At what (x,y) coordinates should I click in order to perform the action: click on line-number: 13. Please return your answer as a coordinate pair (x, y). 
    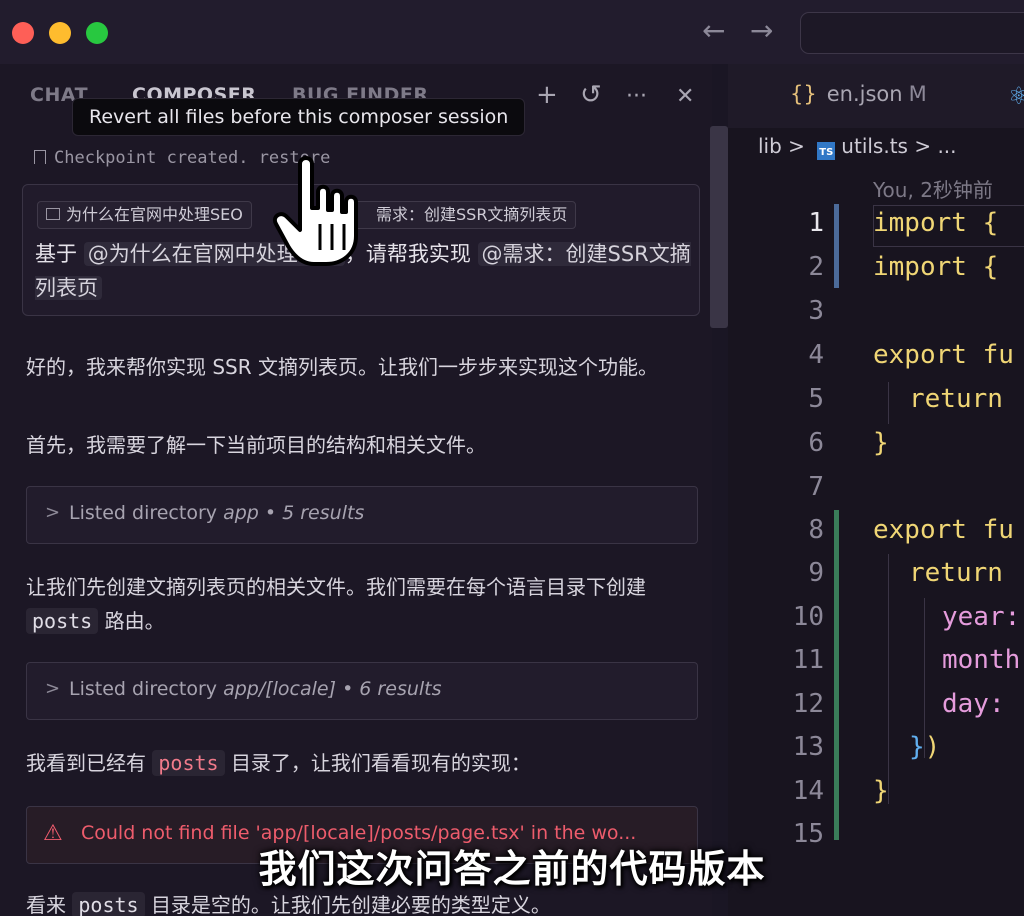
    Looking at the image, I should click on (808, 747).